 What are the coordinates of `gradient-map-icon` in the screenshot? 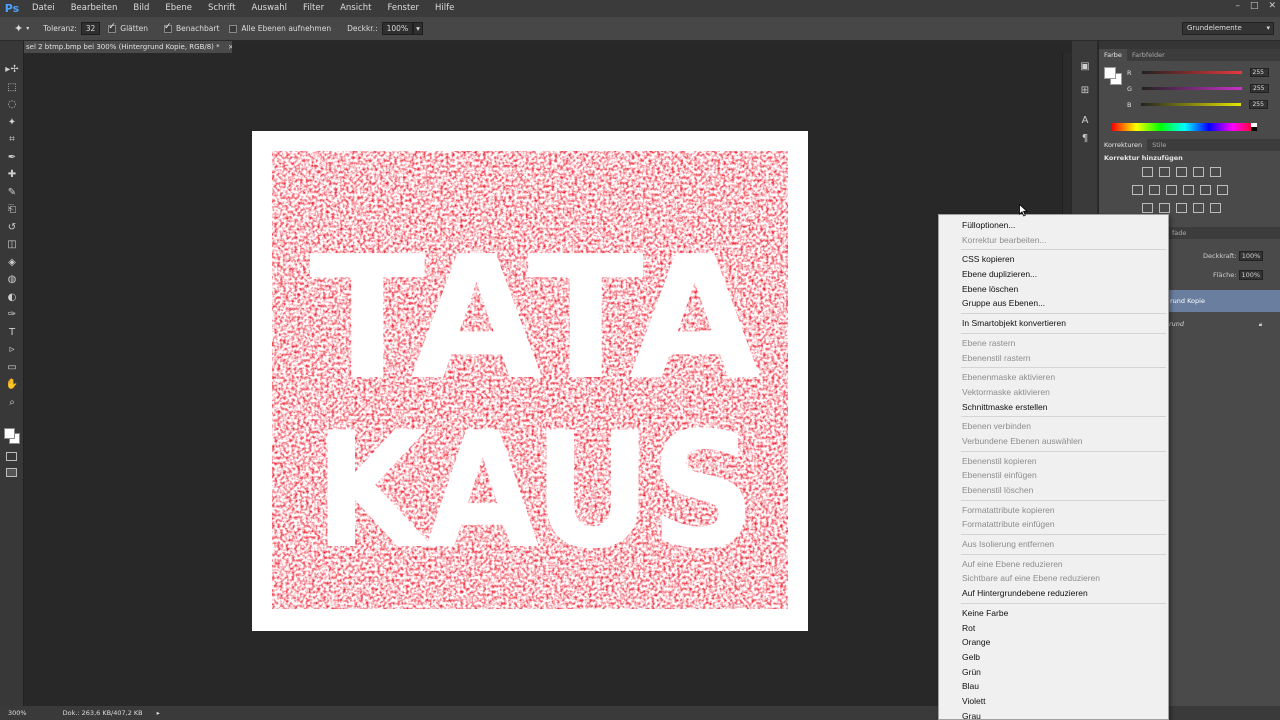 It's located at (1215, 208).